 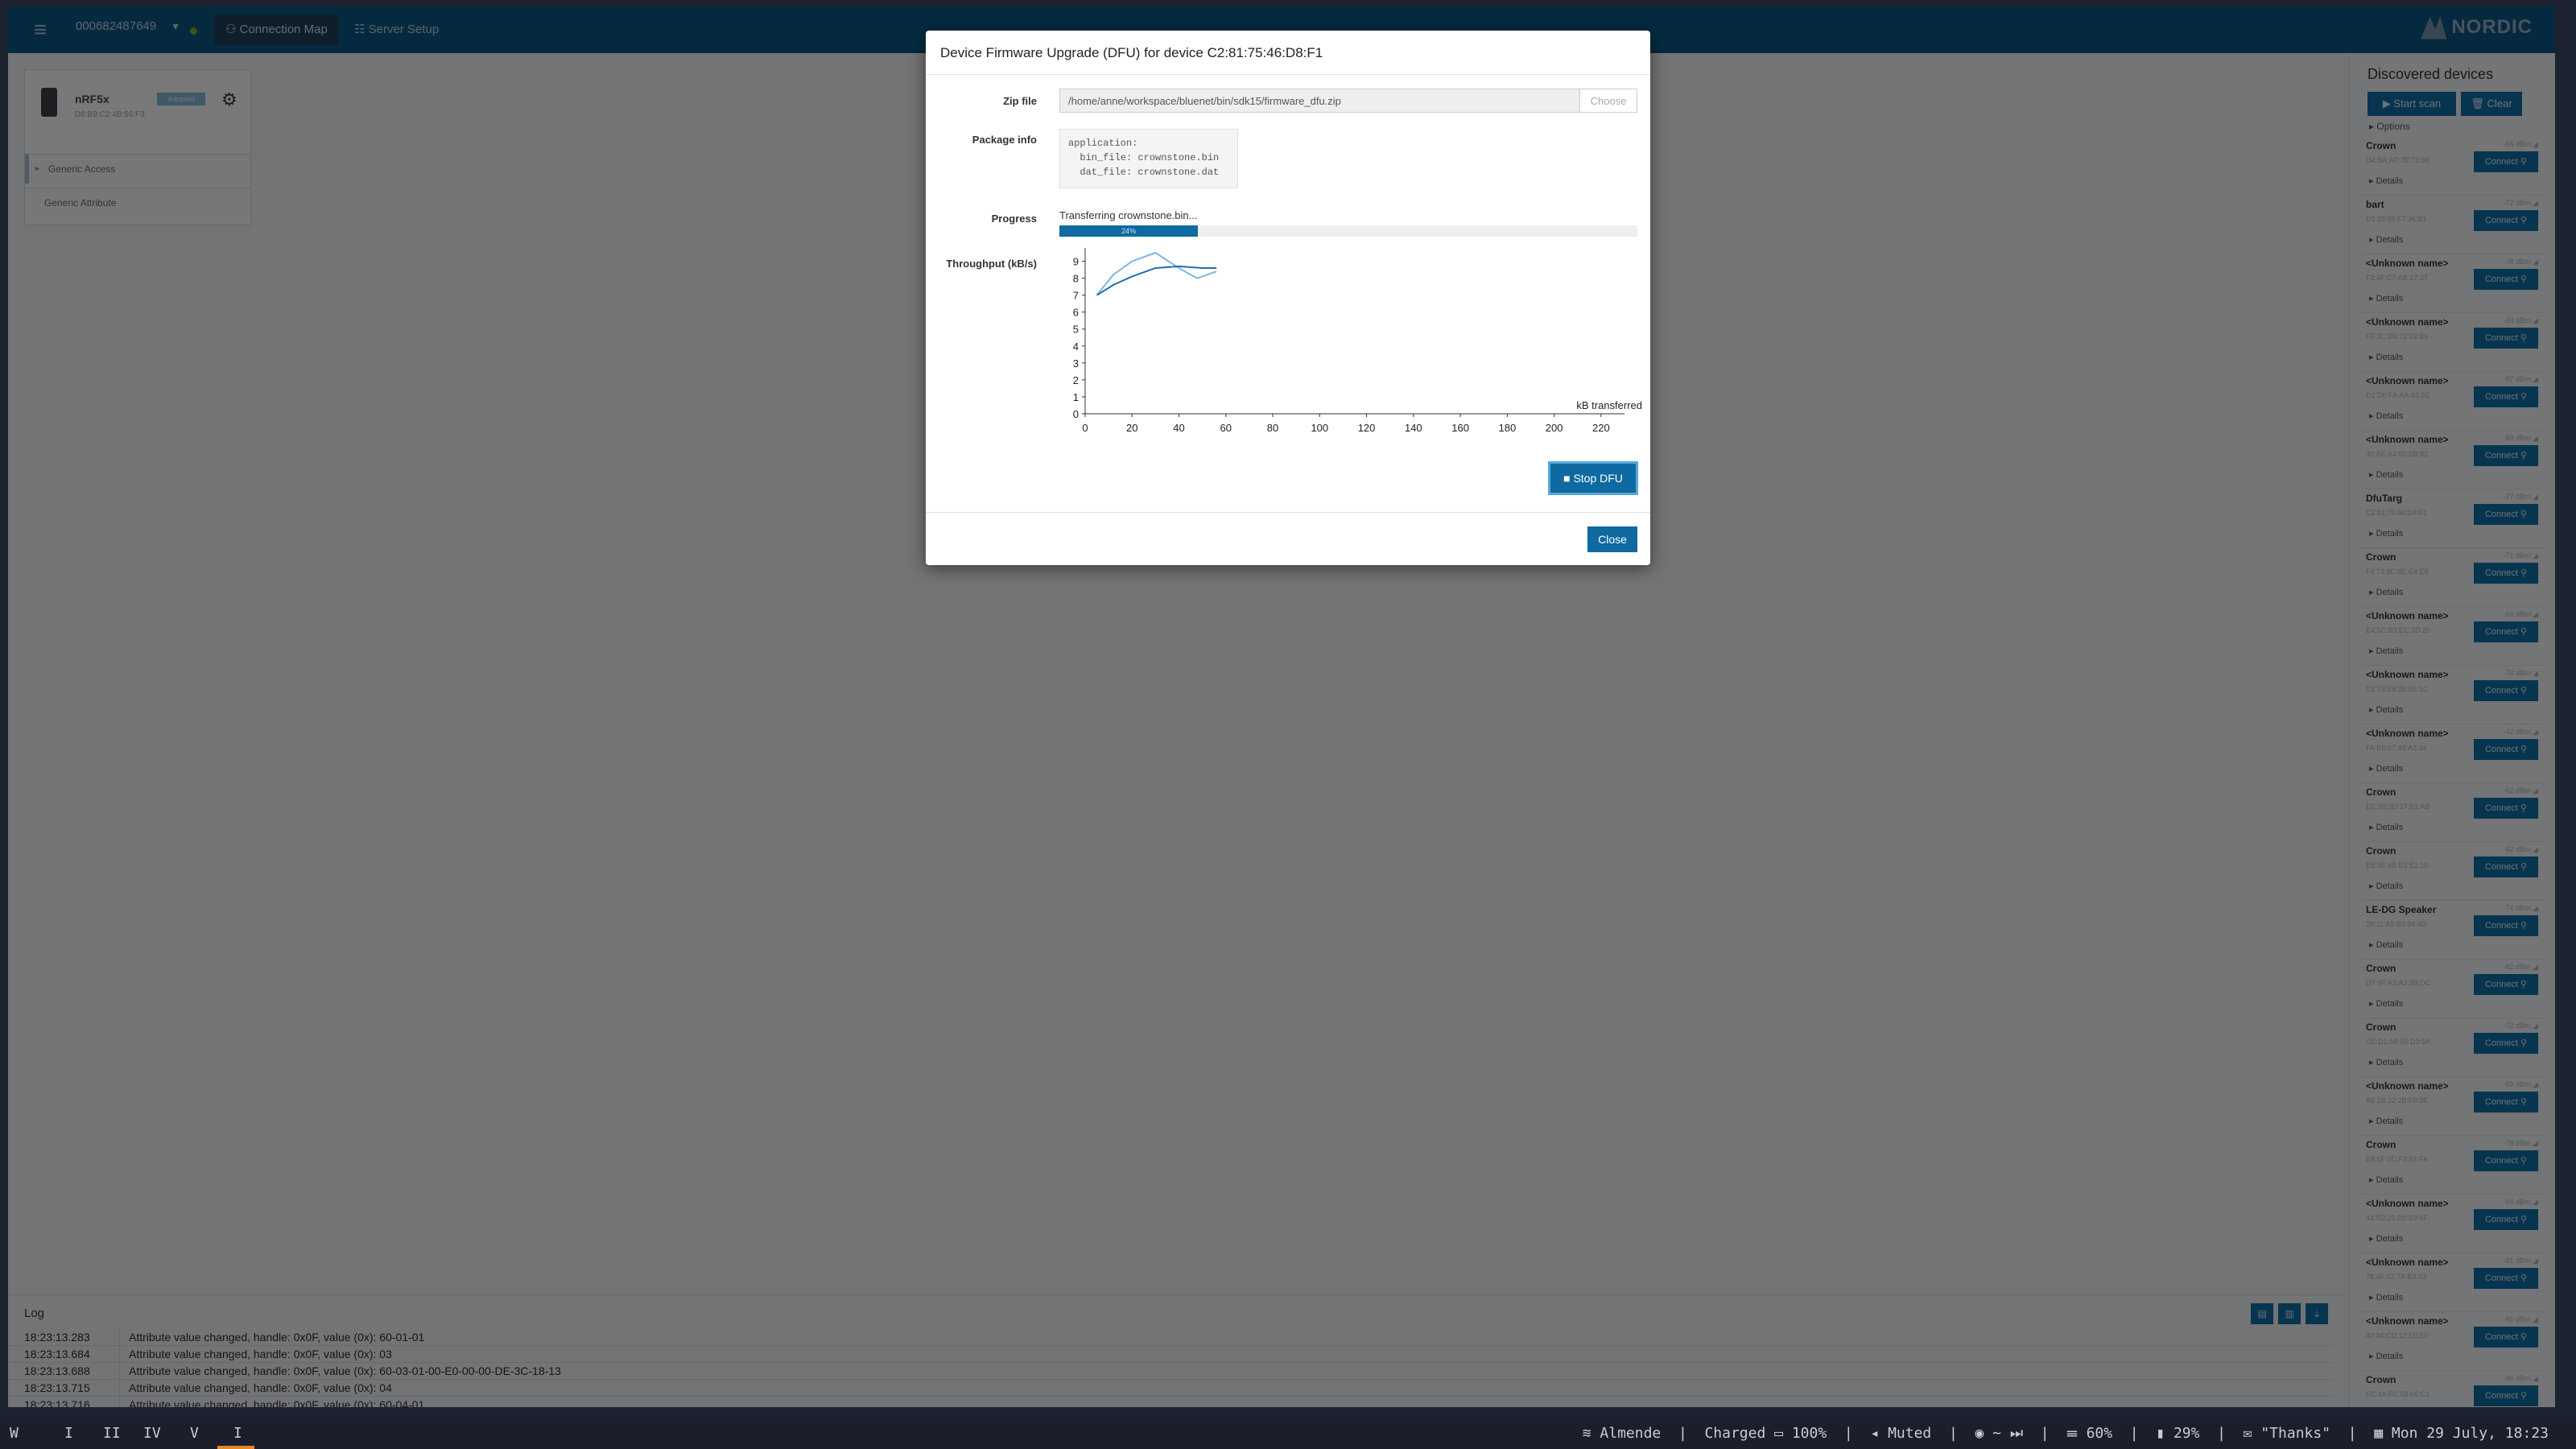 I want to click on throughput-label: Throughput (kB/s), so click(x=991, y=264).